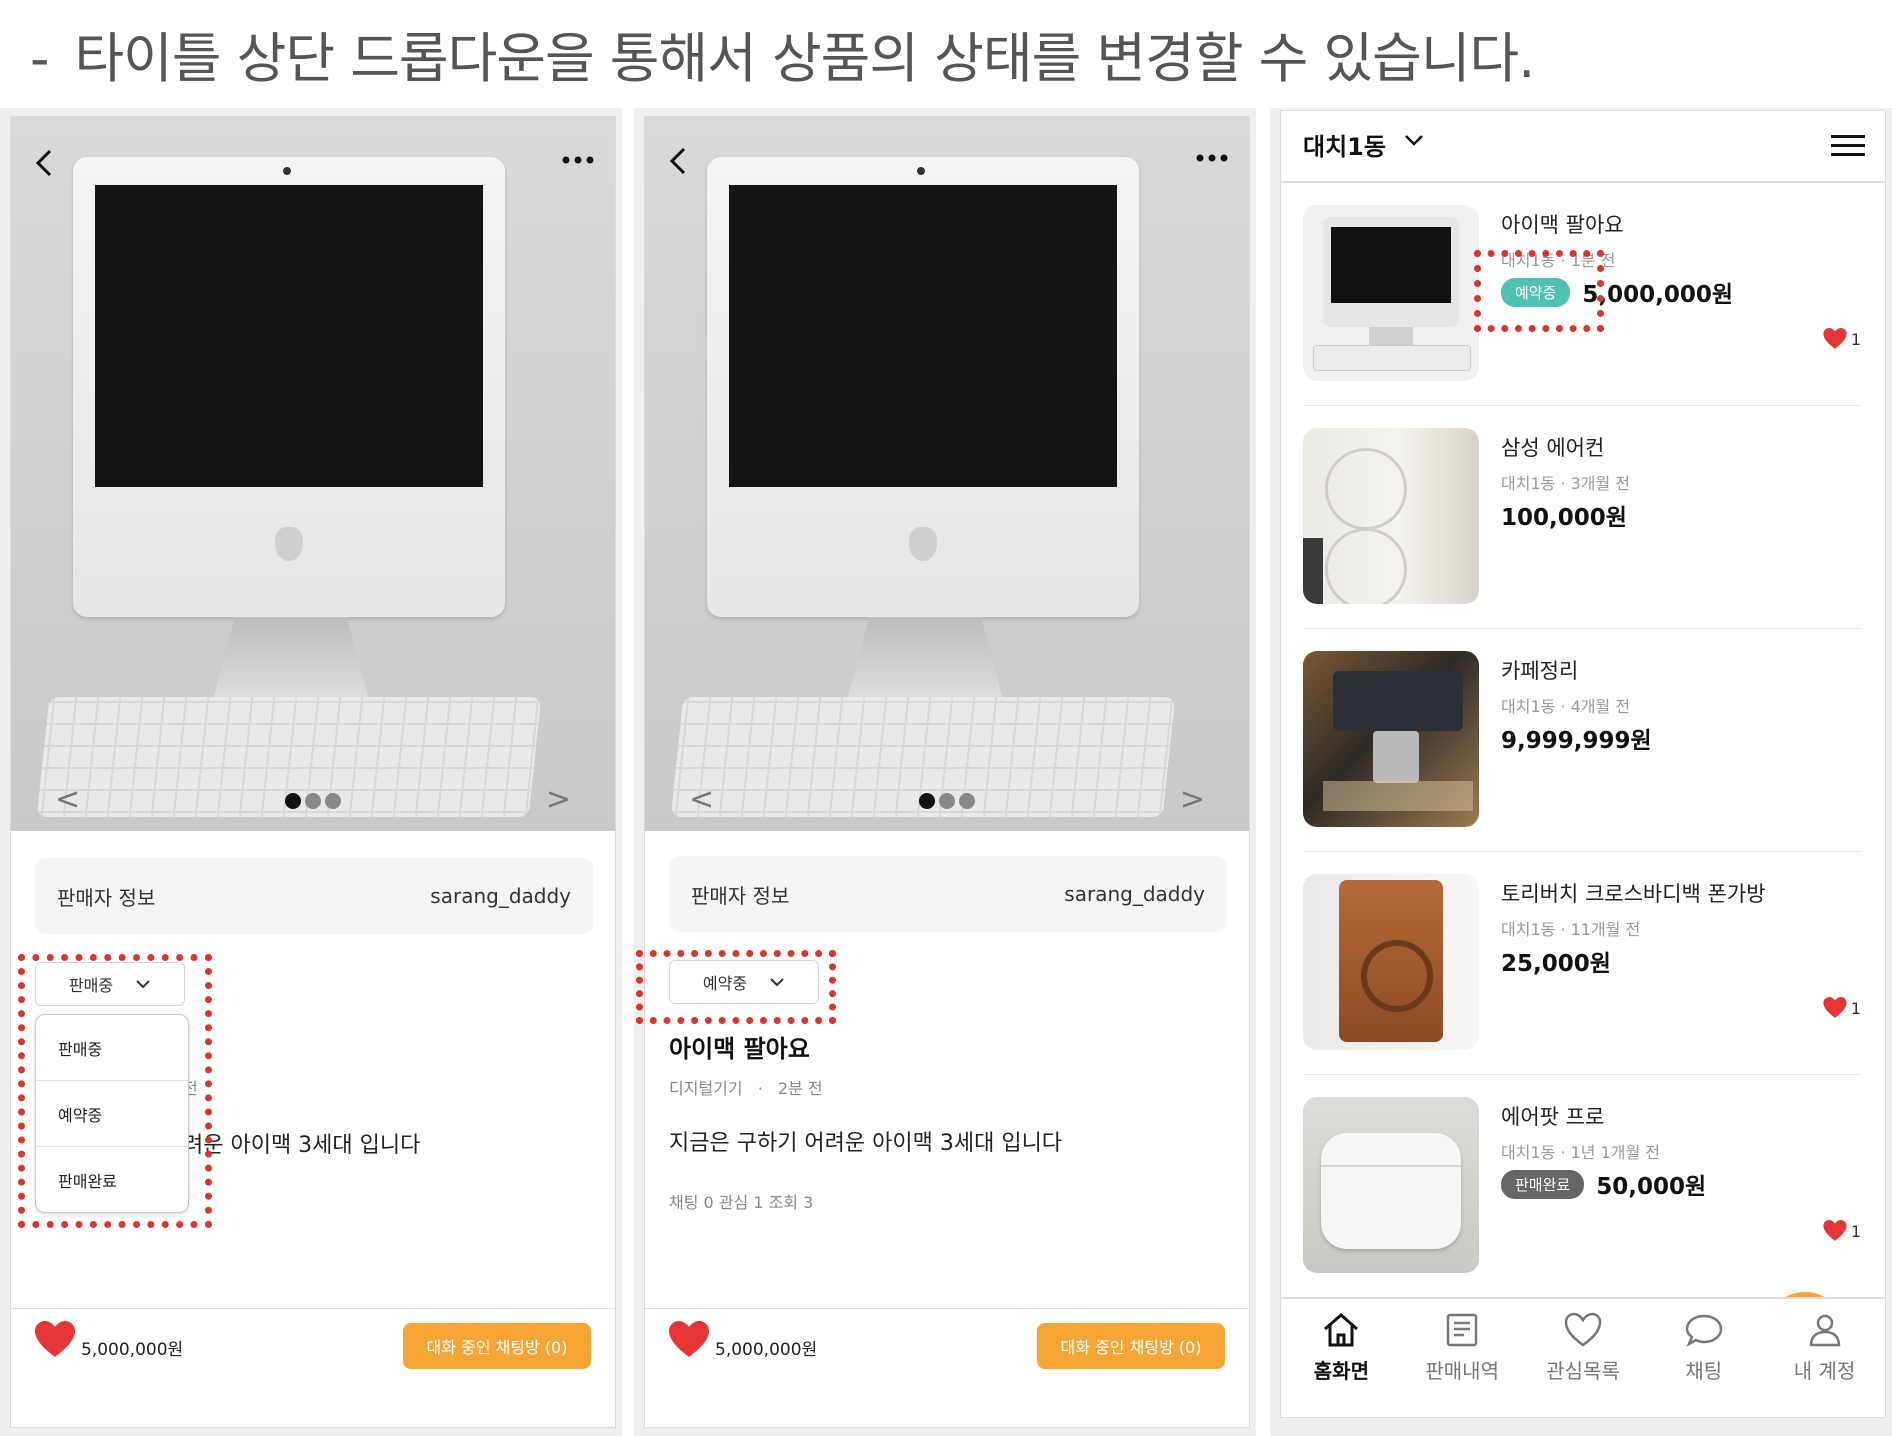 This screenshot has width=1892, height=1436. What do you see at coordinates (1556, 964) in the screenshot?
I see `listing-price: 25,000원` at bounding box center [1556, 964].